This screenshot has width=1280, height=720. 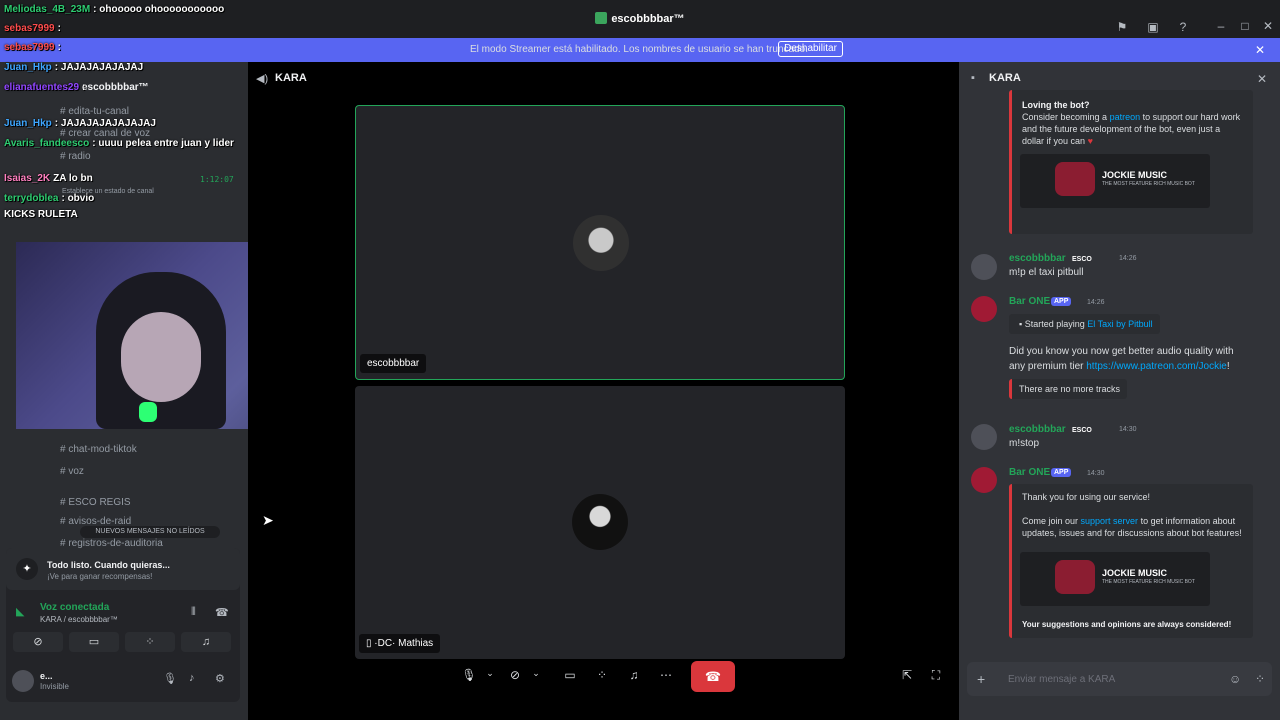 I want to click on settings-gear-icon: ⚙, so click(x=220, y=678).